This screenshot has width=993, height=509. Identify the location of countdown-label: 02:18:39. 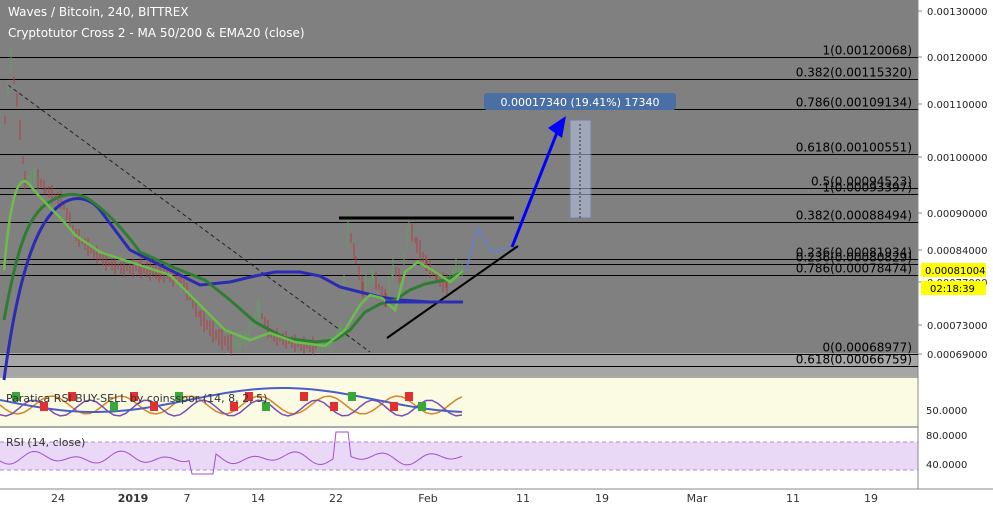
(952, 289).